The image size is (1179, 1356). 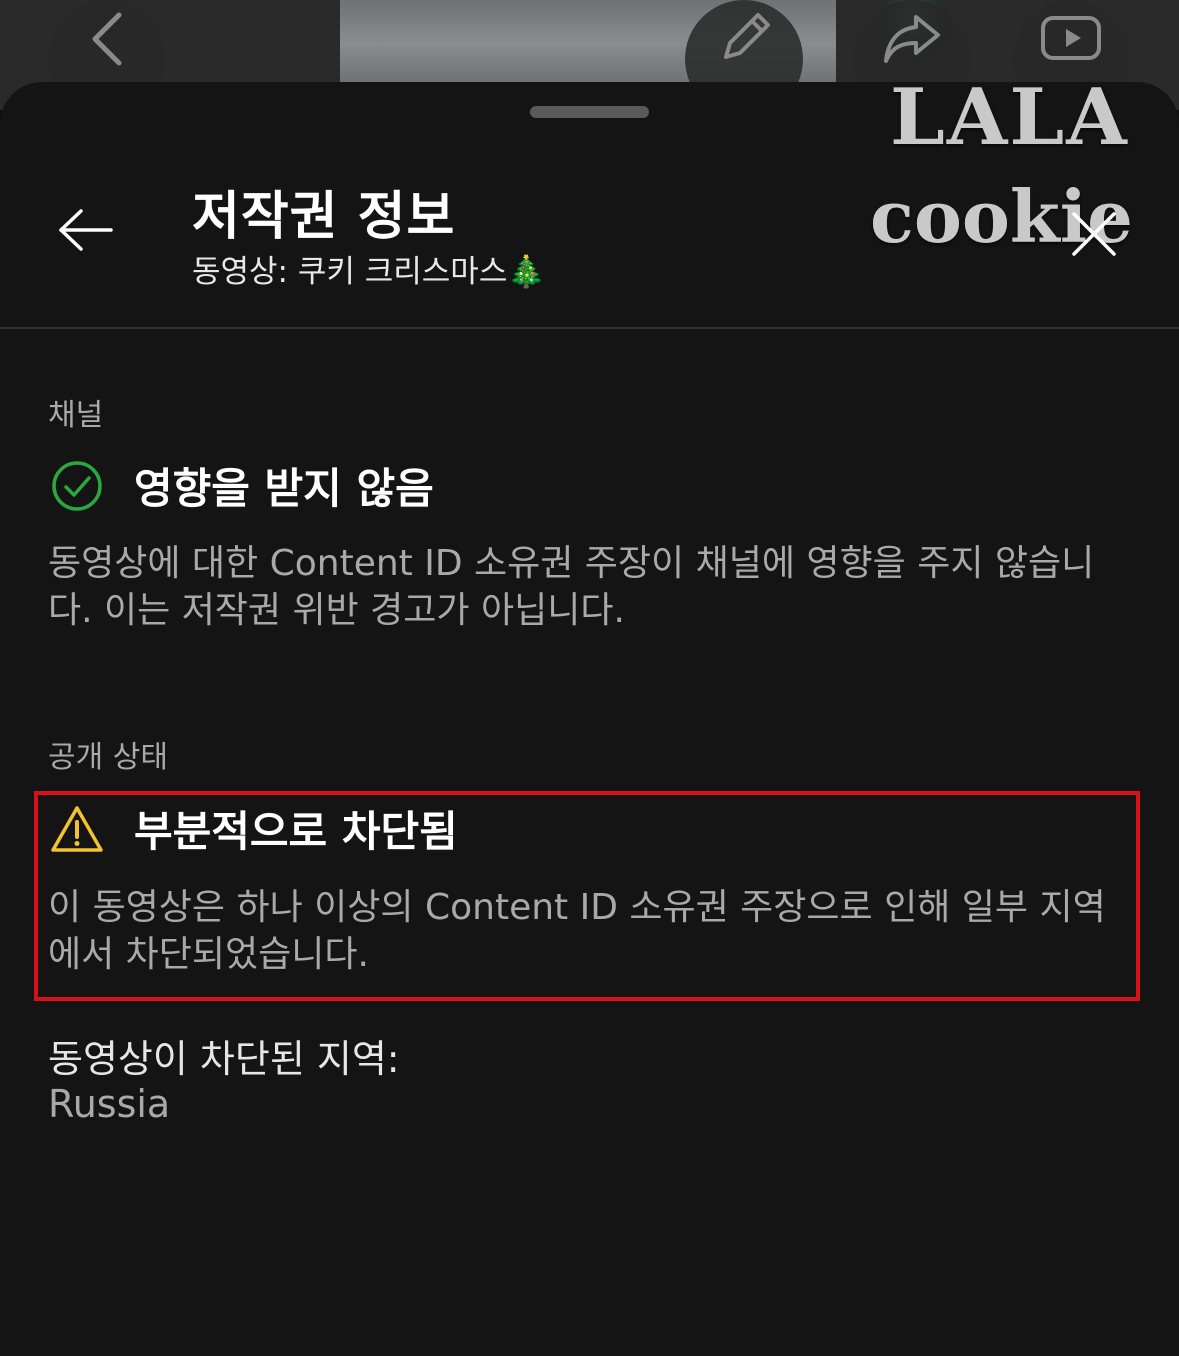 I want to click on page-title: 저작권 정보, so click(x=324, y=217).